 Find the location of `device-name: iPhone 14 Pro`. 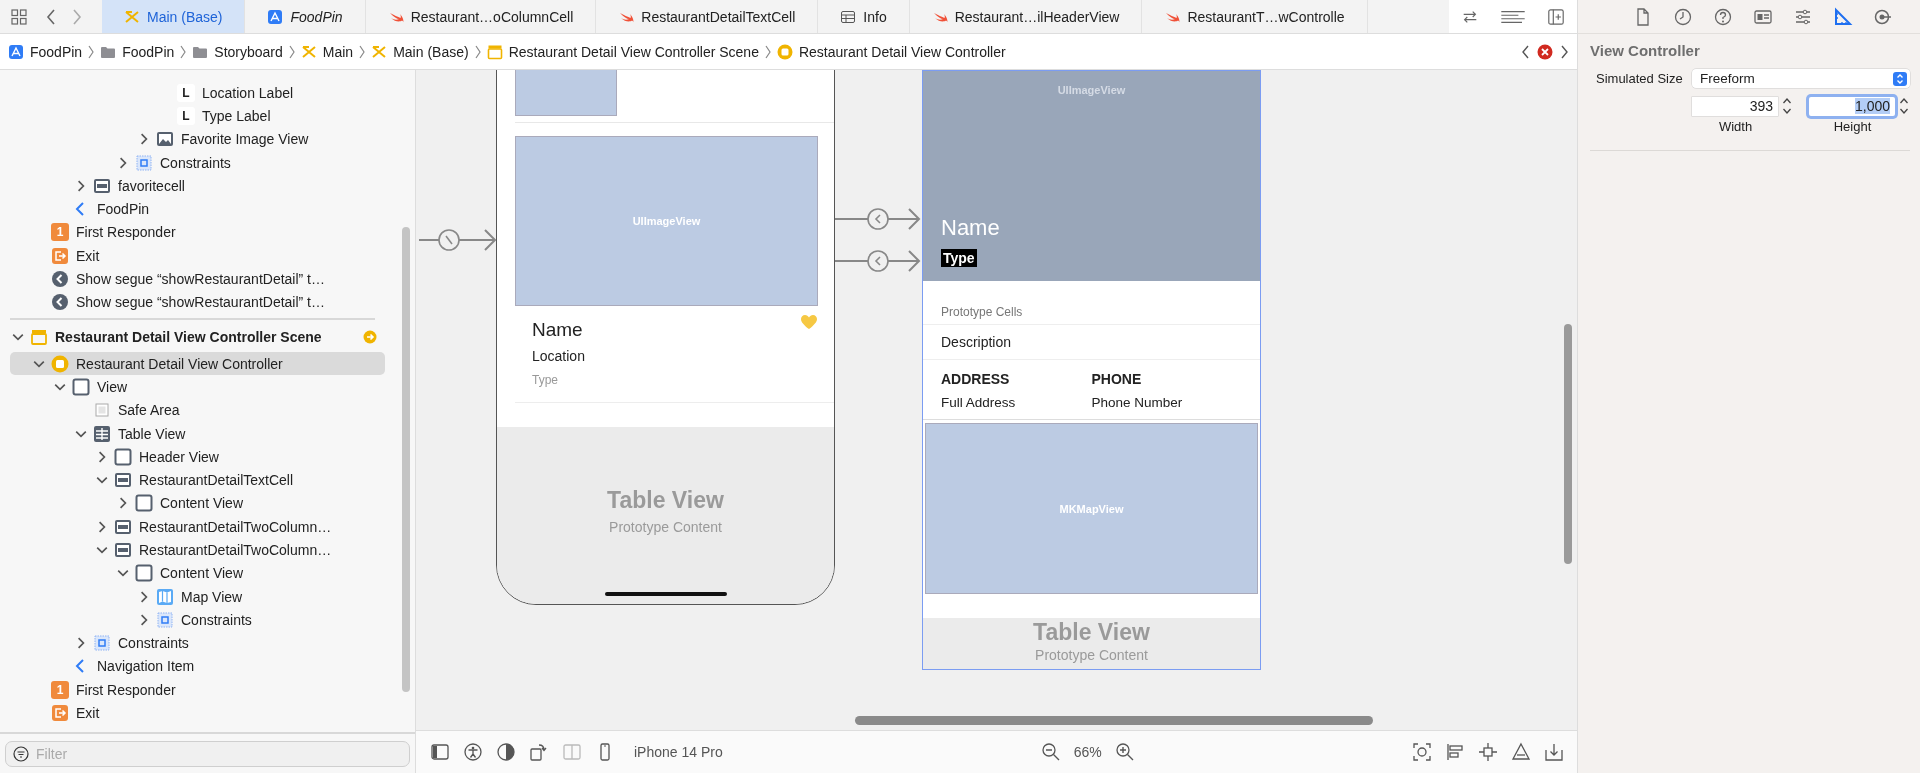

device-name: iPhone 14 Pro is located at coordinates (678, 752).